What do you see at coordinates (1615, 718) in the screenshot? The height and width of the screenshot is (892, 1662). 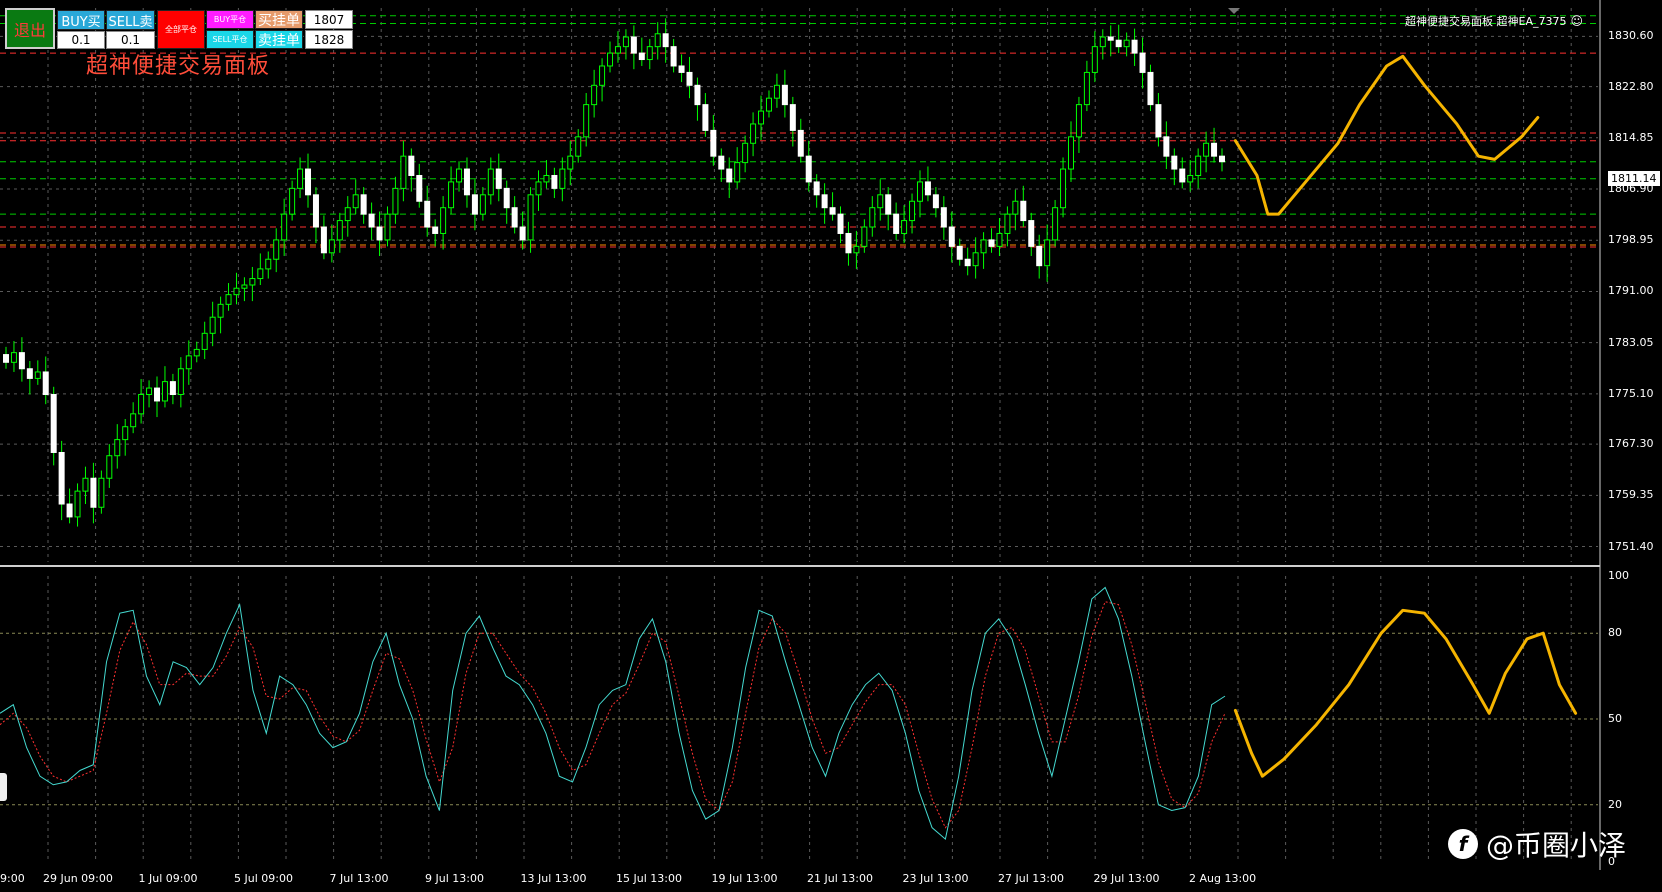 I see `oscillator-tick-label: 50` at bounding box center [1615, 718].